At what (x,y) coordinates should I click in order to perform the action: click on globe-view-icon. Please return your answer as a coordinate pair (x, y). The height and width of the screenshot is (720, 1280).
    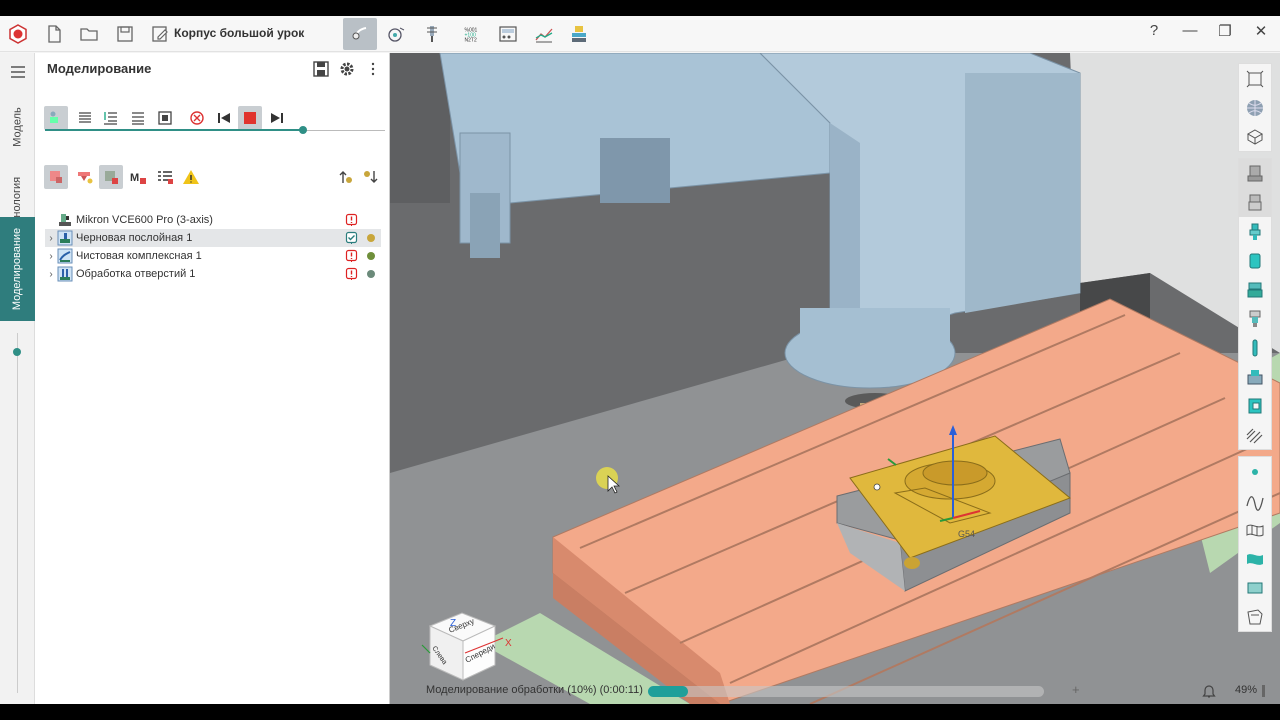
    Looking at the image, I should click on (1255, 107).